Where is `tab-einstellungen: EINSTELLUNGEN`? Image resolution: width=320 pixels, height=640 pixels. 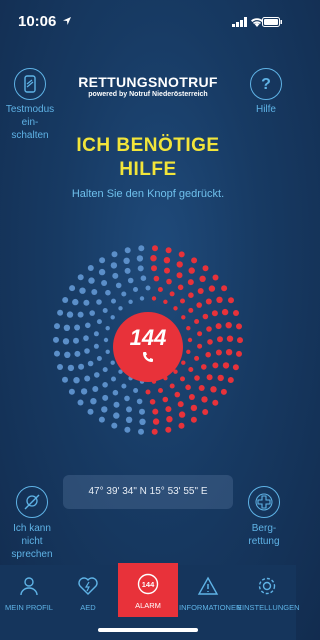
tab-einstellungen: EINSTELLUNGEN is located at coordinates (268, 591).